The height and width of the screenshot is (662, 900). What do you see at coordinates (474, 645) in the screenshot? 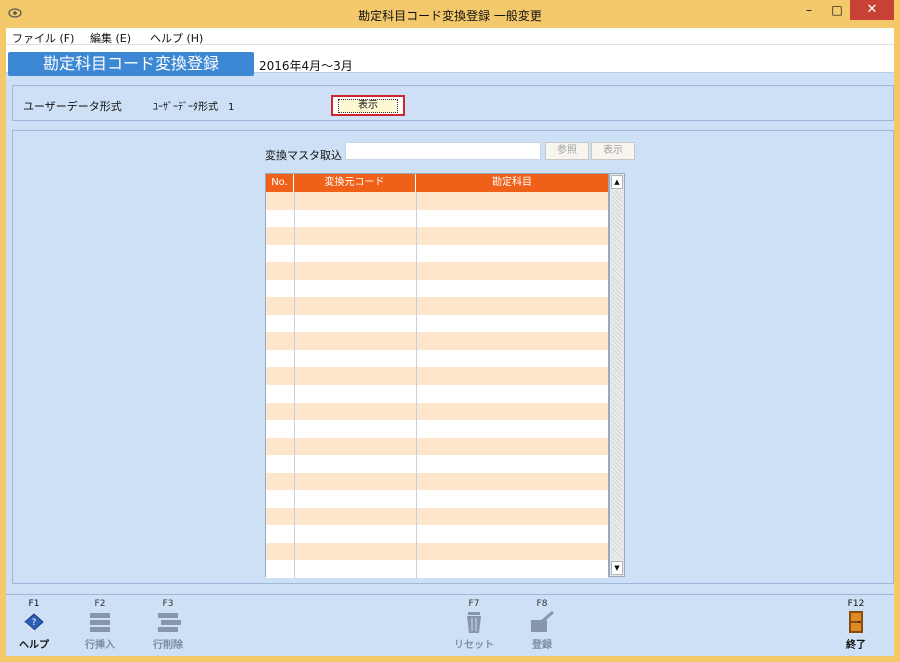
I see `f7-label: リセット` at bounding box center [474, 645].